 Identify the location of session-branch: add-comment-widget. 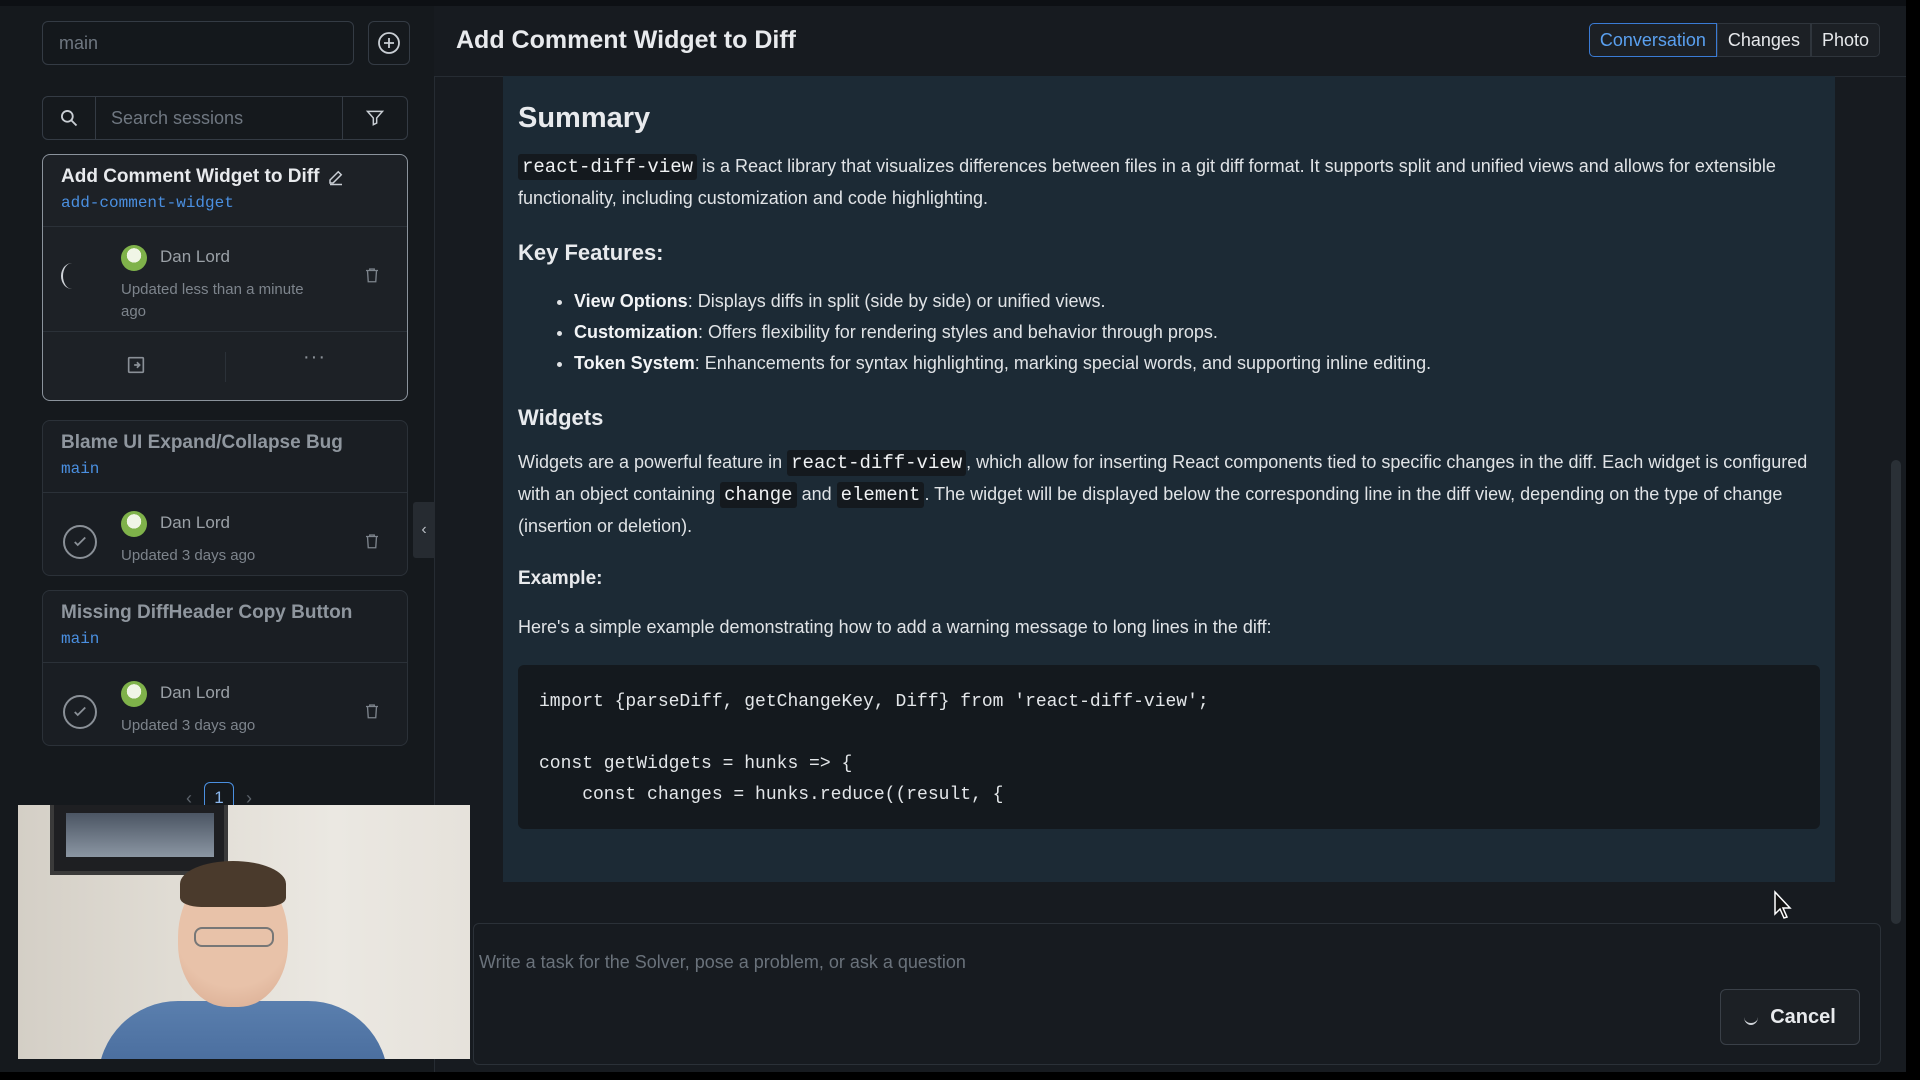
(147, 203).